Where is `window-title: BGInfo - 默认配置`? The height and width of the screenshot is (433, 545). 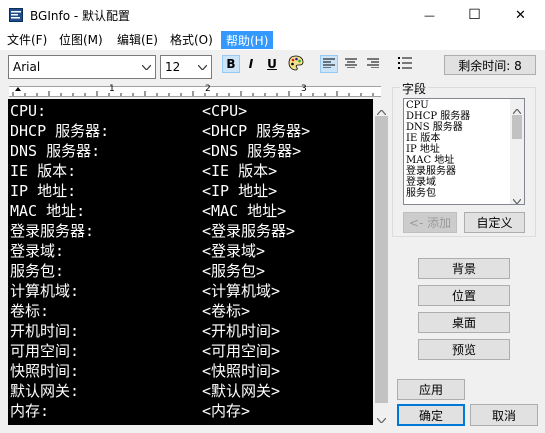 window-title: BGInfo - 默认配置 is located at coordinates (80, 16).